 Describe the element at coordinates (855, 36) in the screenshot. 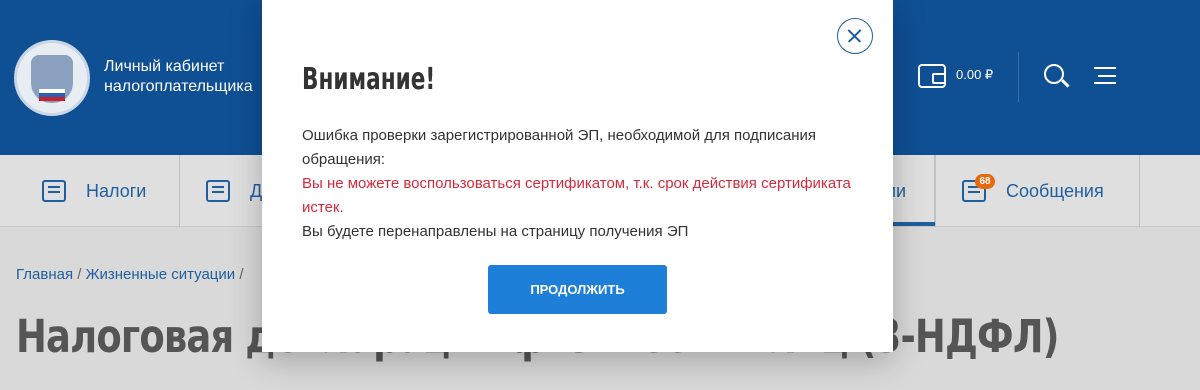

I see `close-icon` at that location.